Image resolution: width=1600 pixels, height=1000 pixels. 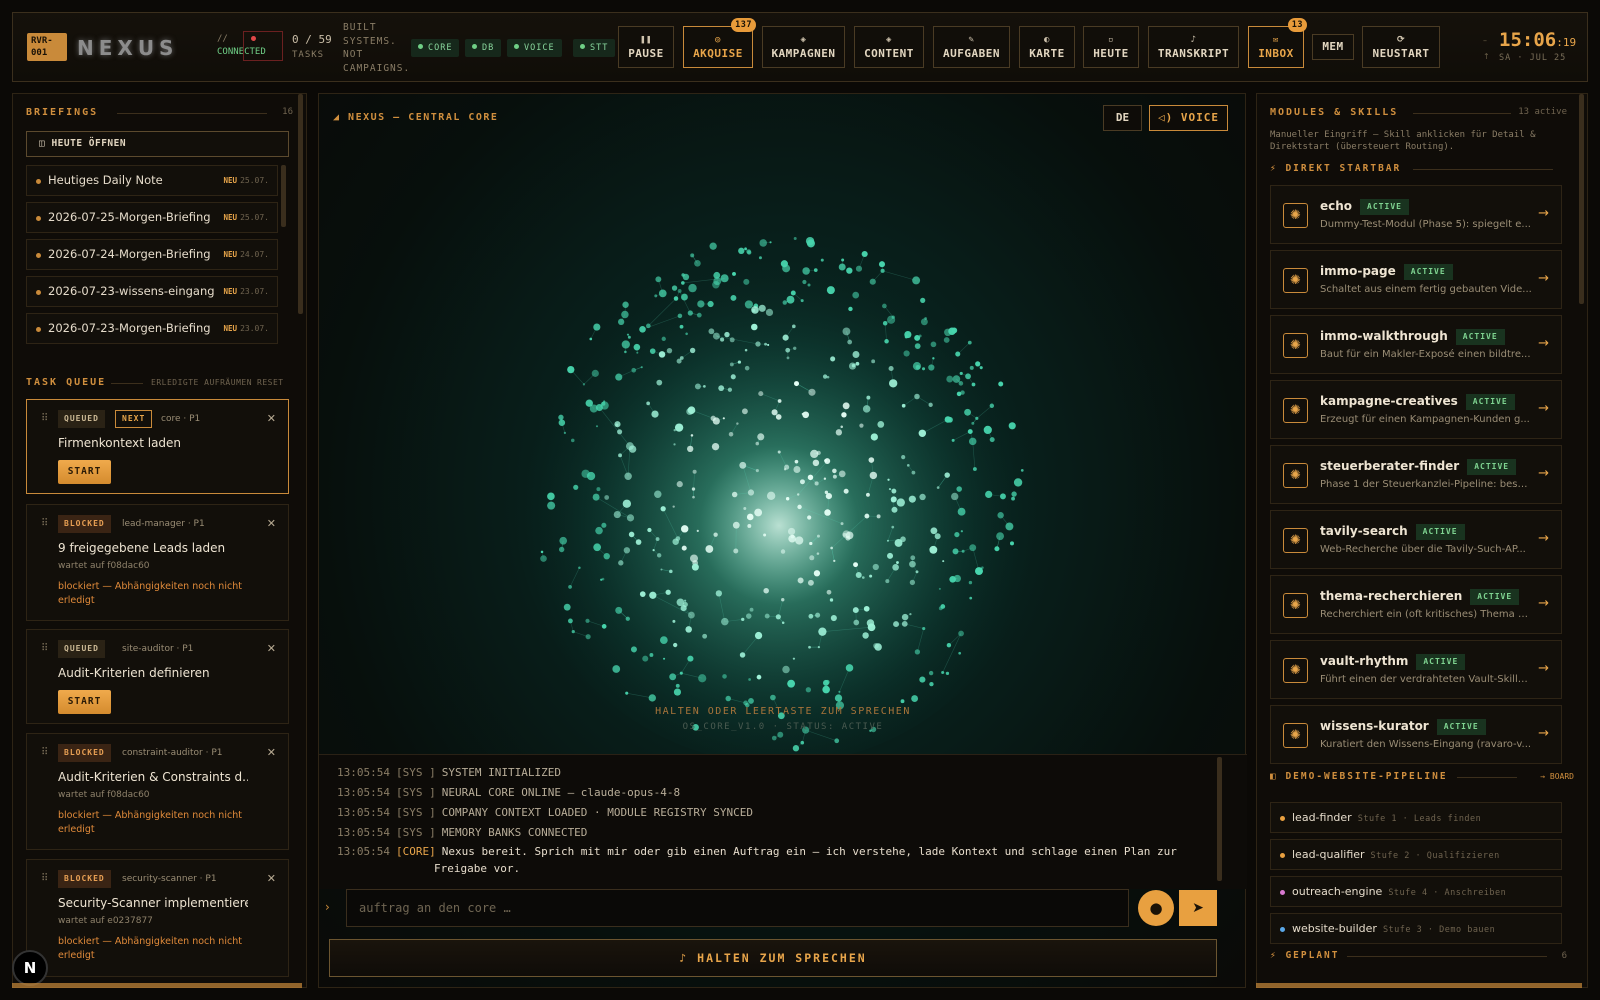 I want to click on pipeline-item-stage: Stufe 4 · Anschreiben, so click(x=1447, y=893).